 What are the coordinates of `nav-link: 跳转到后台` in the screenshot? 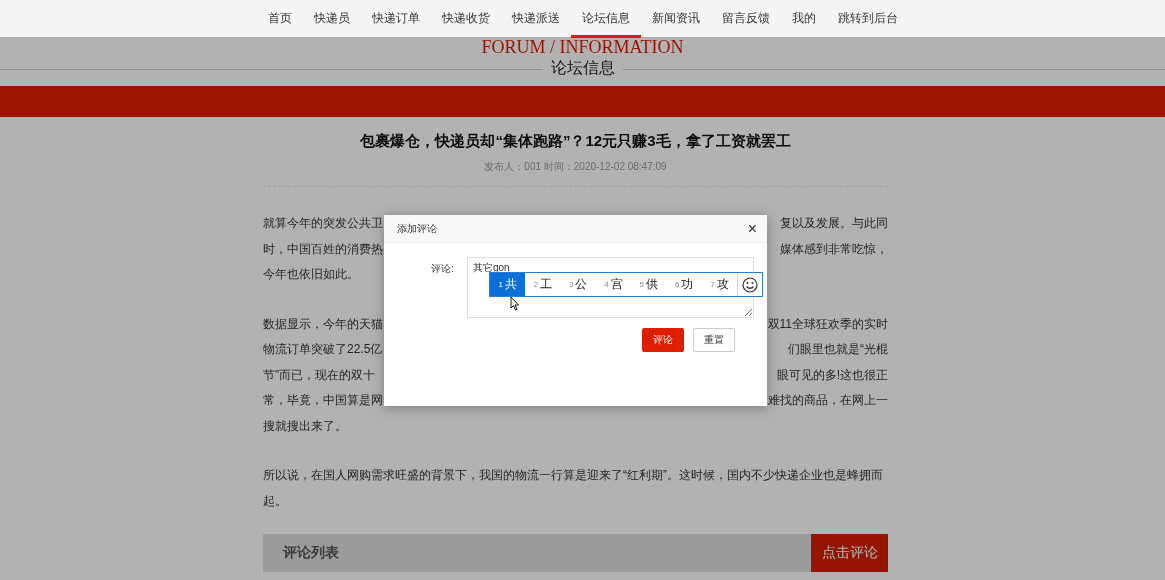 It's located at (867, 19).